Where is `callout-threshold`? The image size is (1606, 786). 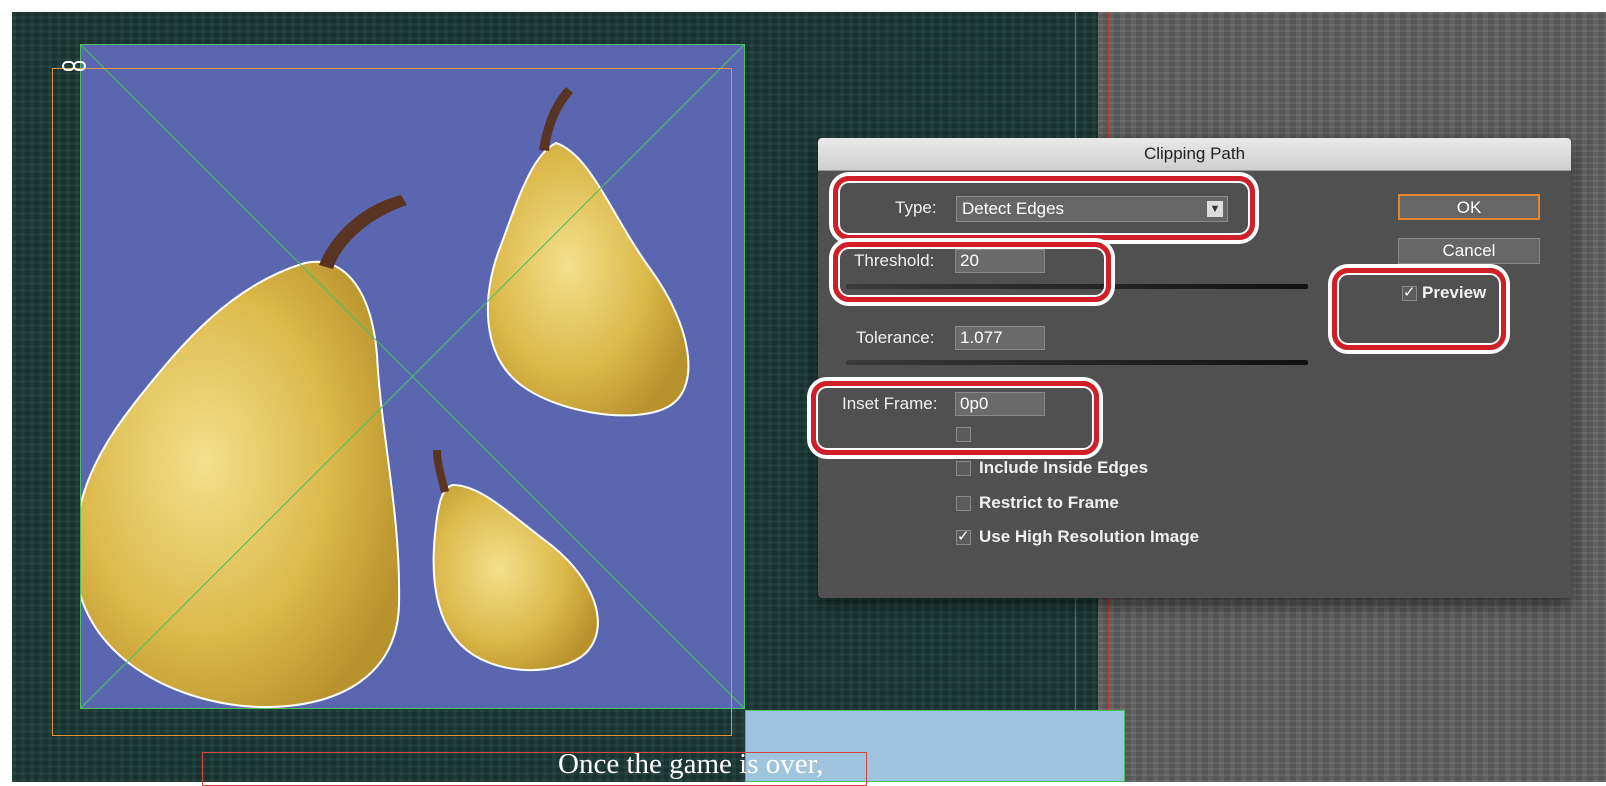
callout-threshold is located at coordinates (972, 272).